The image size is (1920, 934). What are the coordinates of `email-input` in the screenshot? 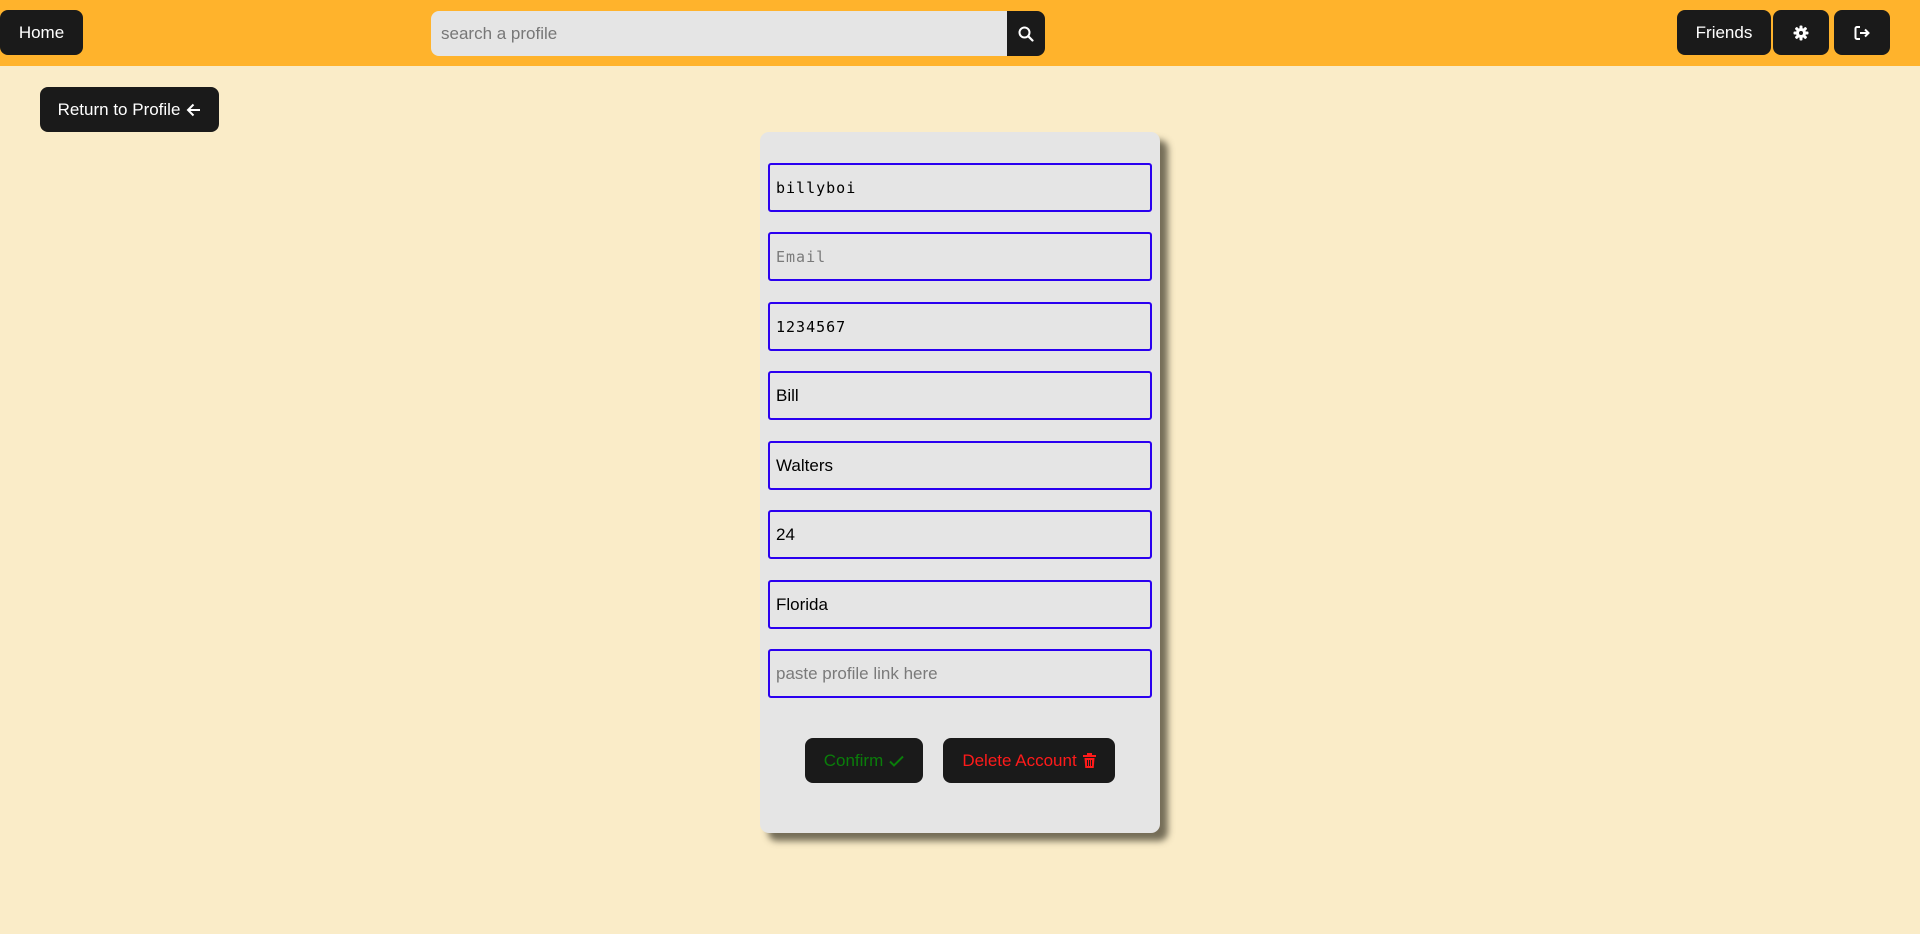 It's located at (960, 256).